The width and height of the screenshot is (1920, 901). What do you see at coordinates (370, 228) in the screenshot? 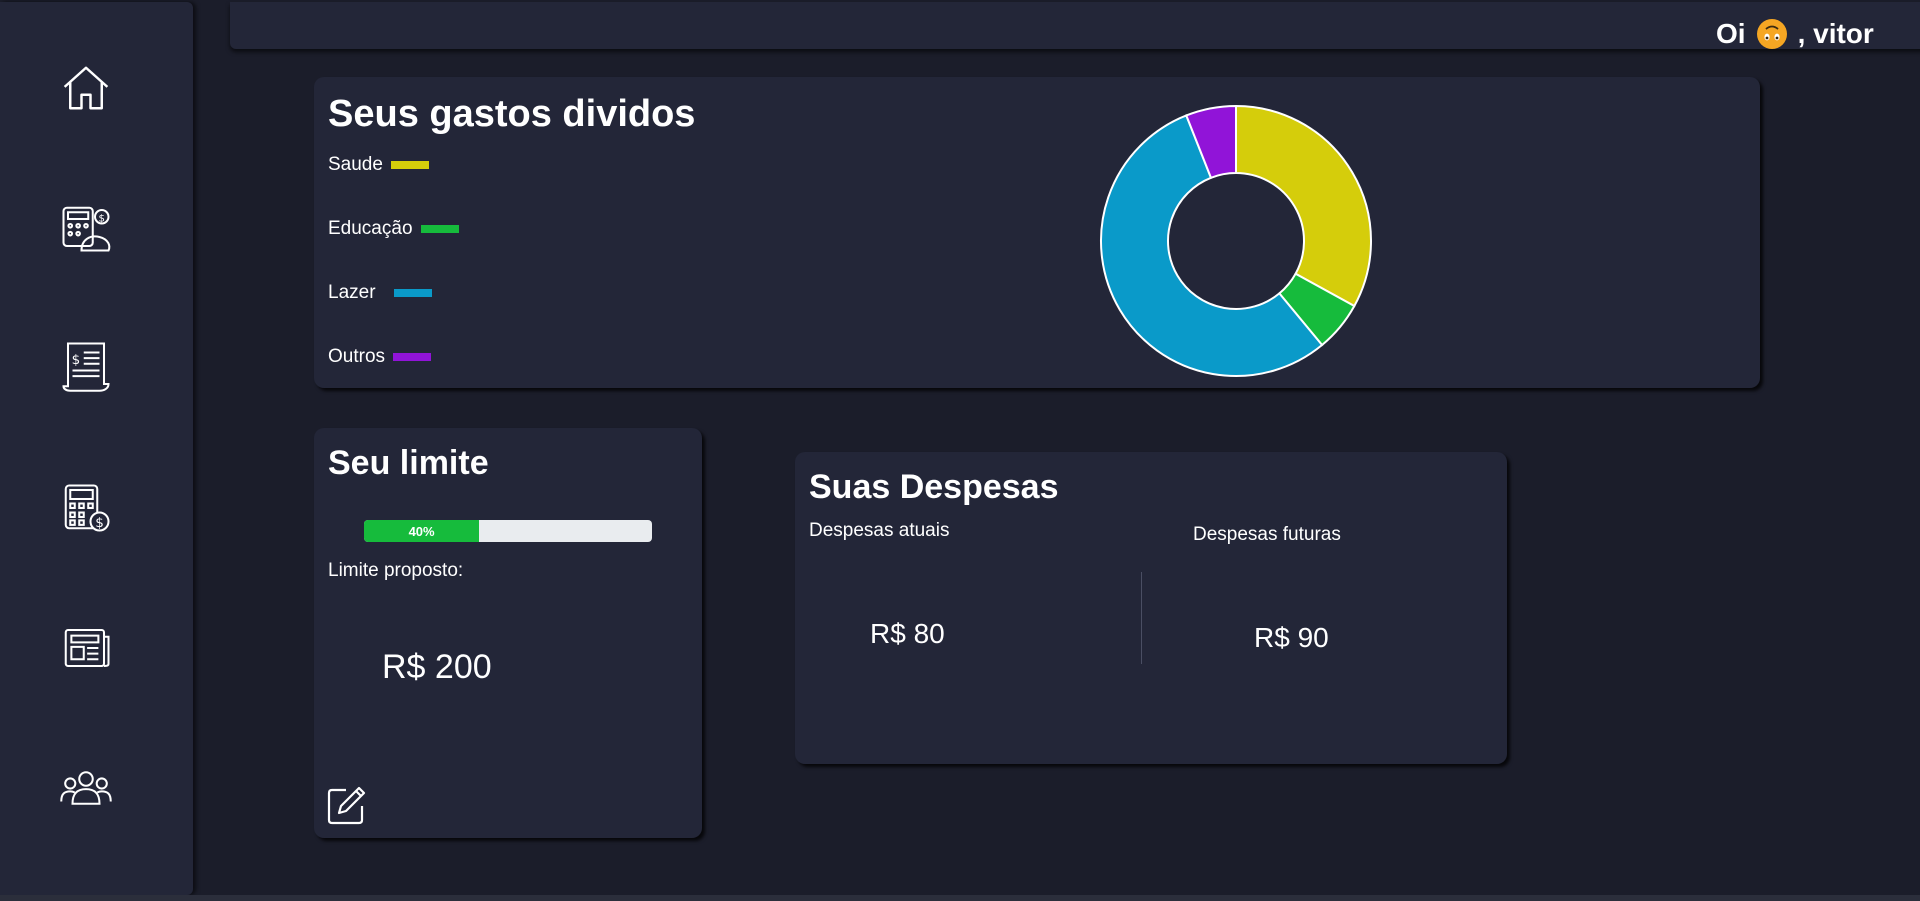
I see `legend-label: Educação` at bounding box center [370, 228].